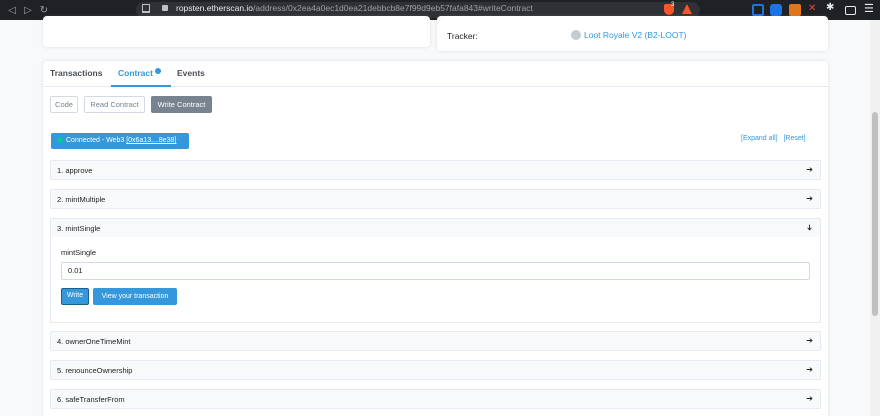 The height and width of the screenshot is (416, 880). Describe the element at coordinates (850, 10) in the screenshot. I see `wallet-icon` at that location.